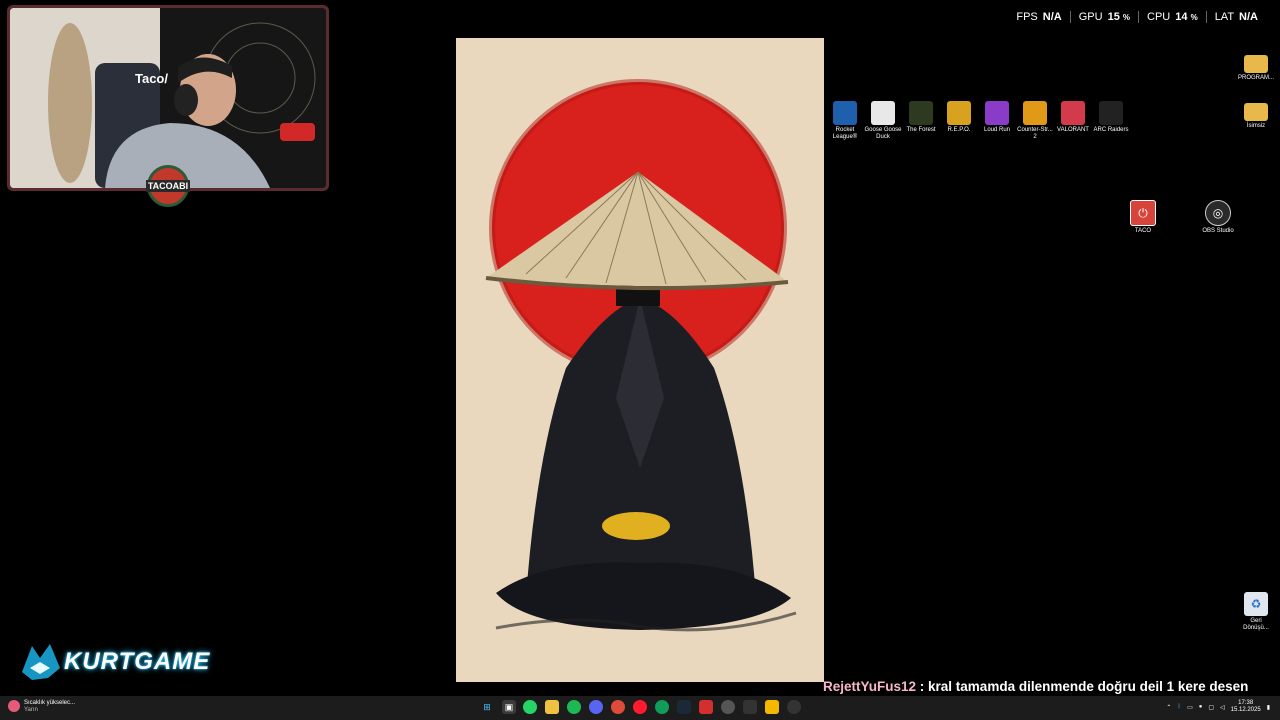 The height and width of the screenshot is (720, 1280). Describe the element at coordinates (1179, 707) in the screenshot. I see `bluetooth-icon: ᛒ` at that location.